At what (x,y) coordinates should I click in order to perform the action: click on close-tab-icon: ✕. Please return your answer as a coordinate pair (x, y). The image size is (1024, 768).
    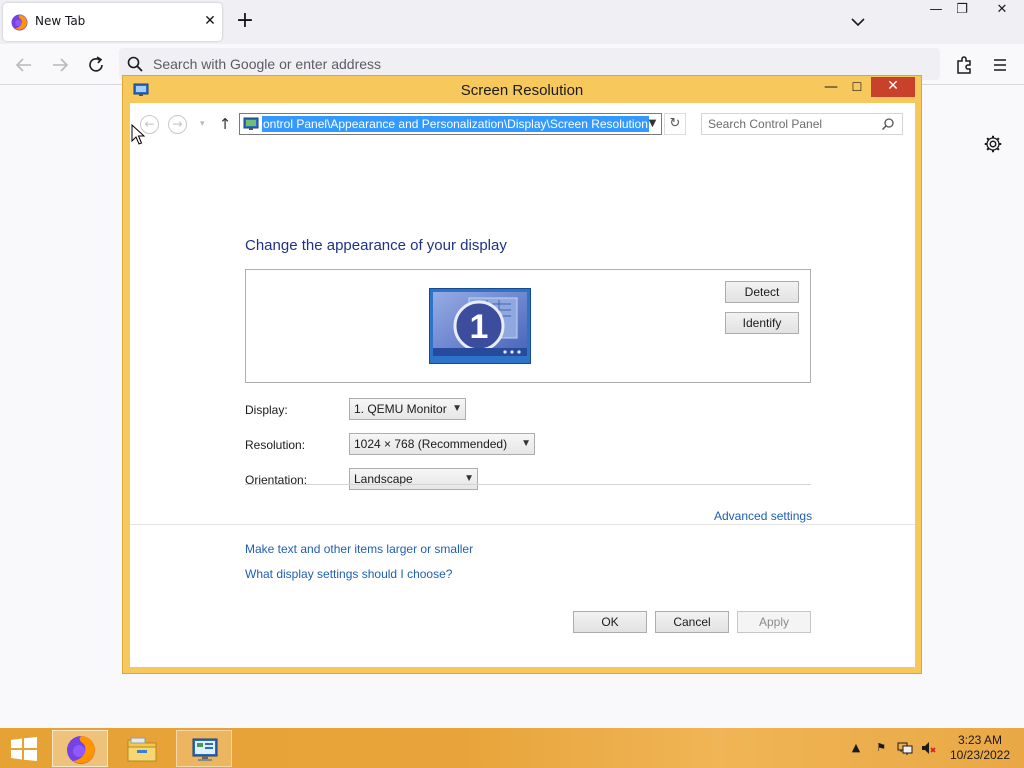
    Looking at the image, I should click on (210, 21).